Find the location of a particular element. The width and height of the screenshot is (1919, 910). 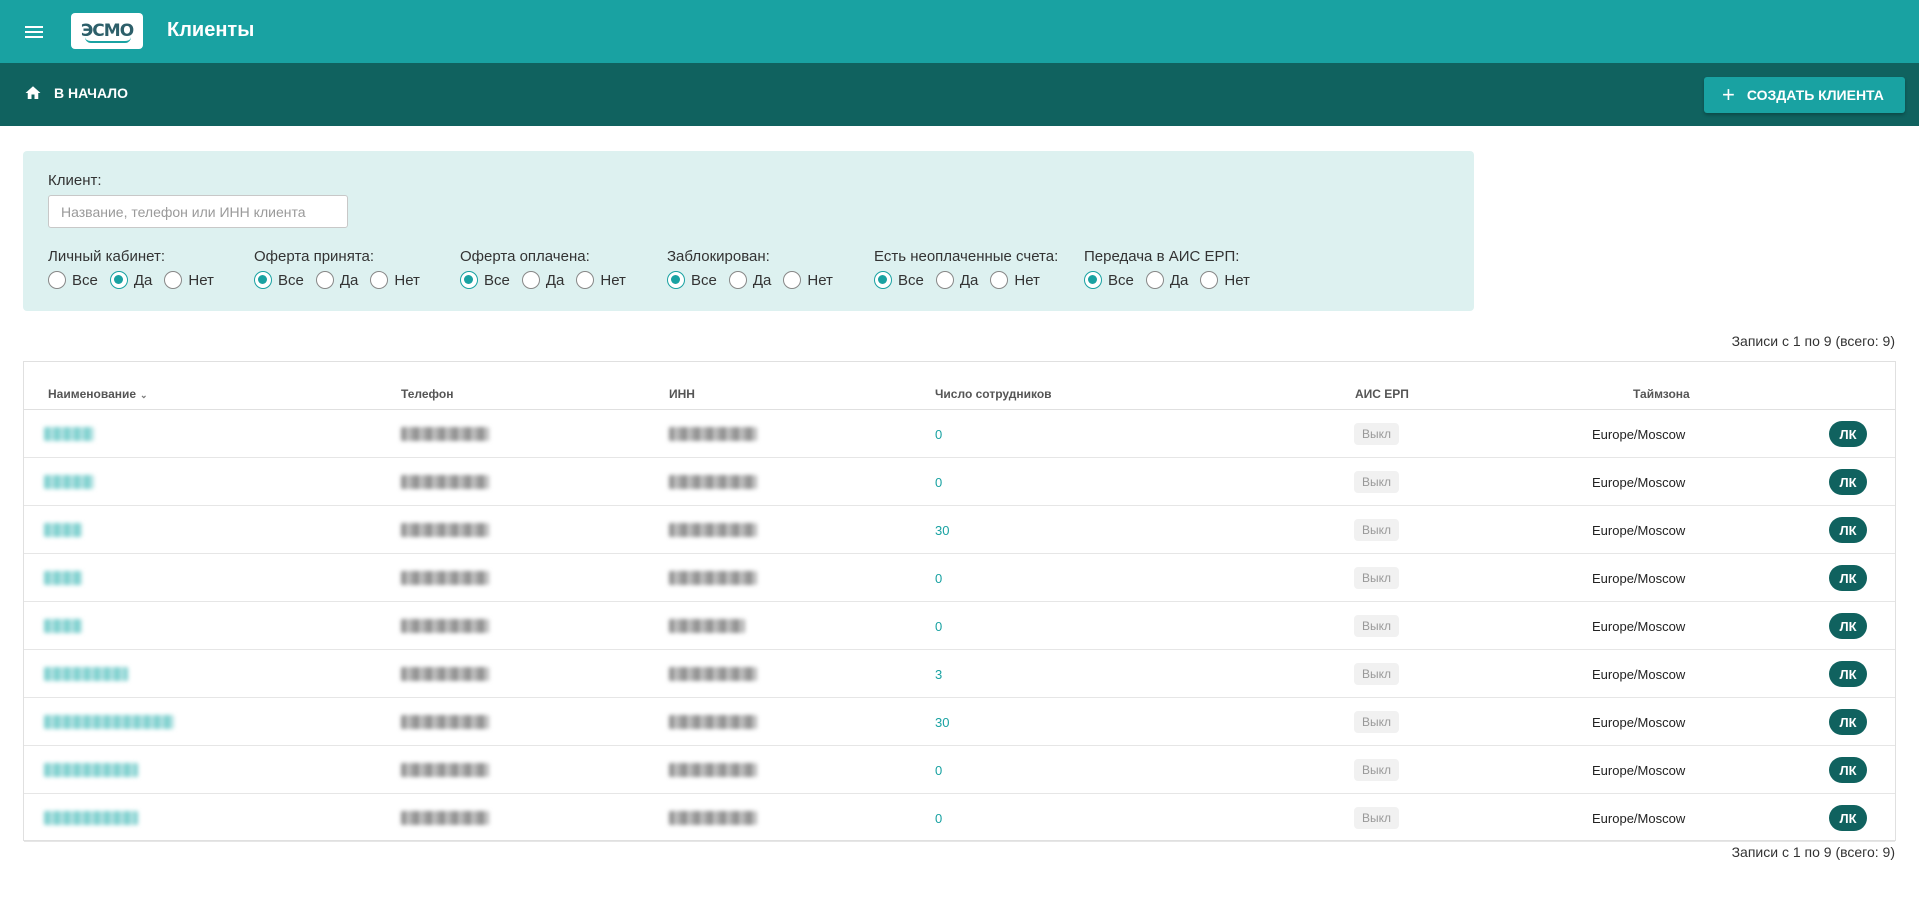

sort-down-icon: ⌄ is located at coordinates (144, 395).